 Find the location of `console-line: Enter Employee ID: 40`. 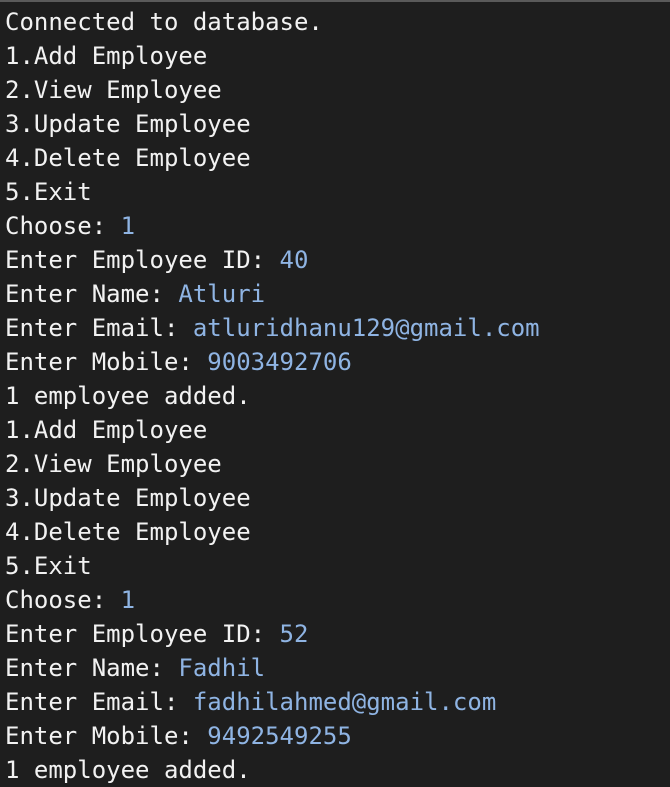

console-line: Enter Employee ID: 40 is located at coordinates (272, 260).